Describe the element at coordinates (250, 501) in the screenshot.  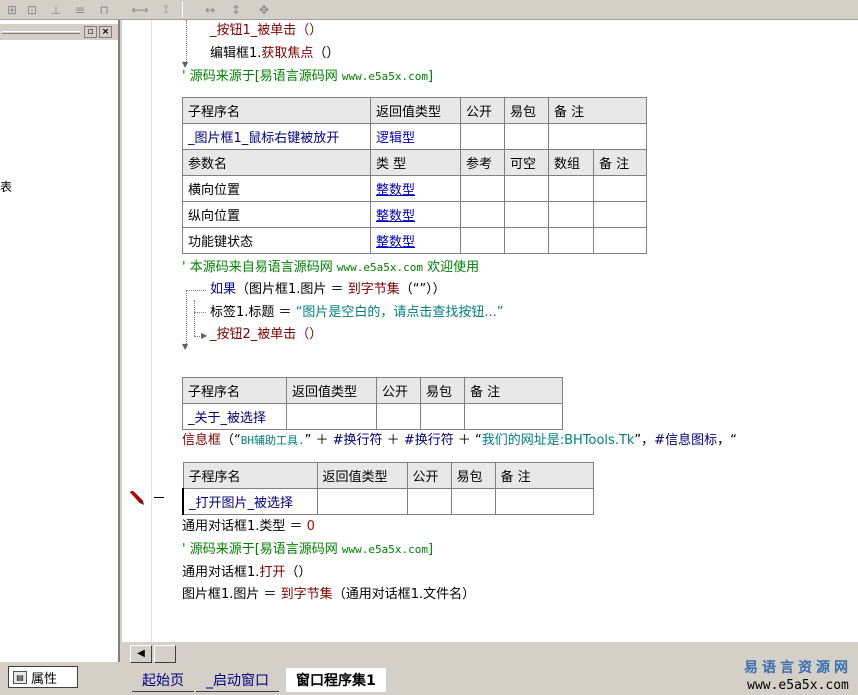
I see `subroutine-name-cell: _打开图片_被选择` at that location.